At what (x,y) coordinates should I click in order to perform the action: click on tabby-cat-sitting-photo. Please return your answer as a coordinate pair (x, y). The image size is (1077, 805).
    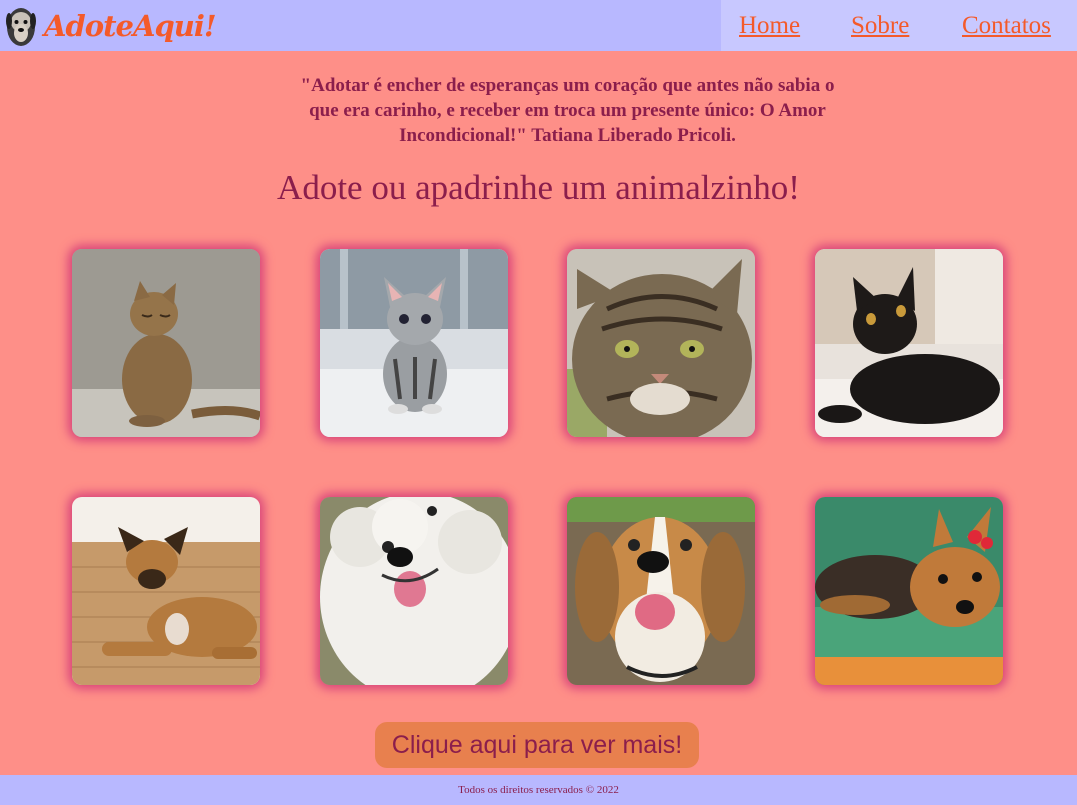
    Looking at the image, I should click on (166, 343).